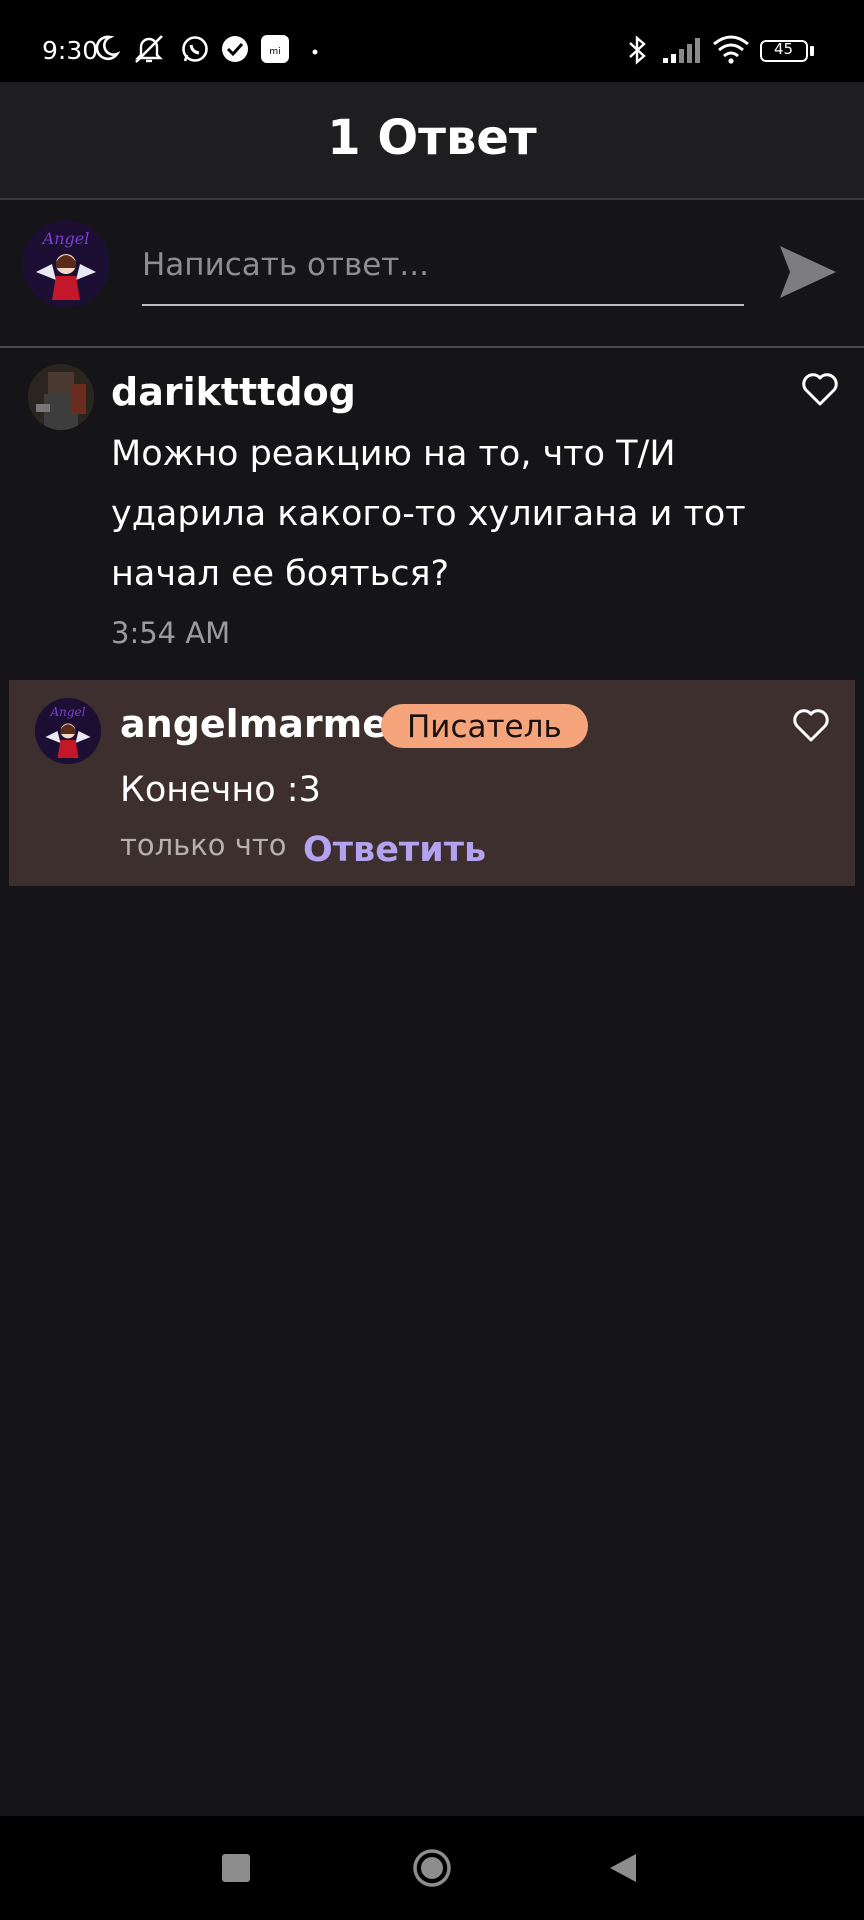 This screenshot has height=1920, width=864. I want to click on comment-line: Можно реакцию на то, что Т/И, so click(393, 454).